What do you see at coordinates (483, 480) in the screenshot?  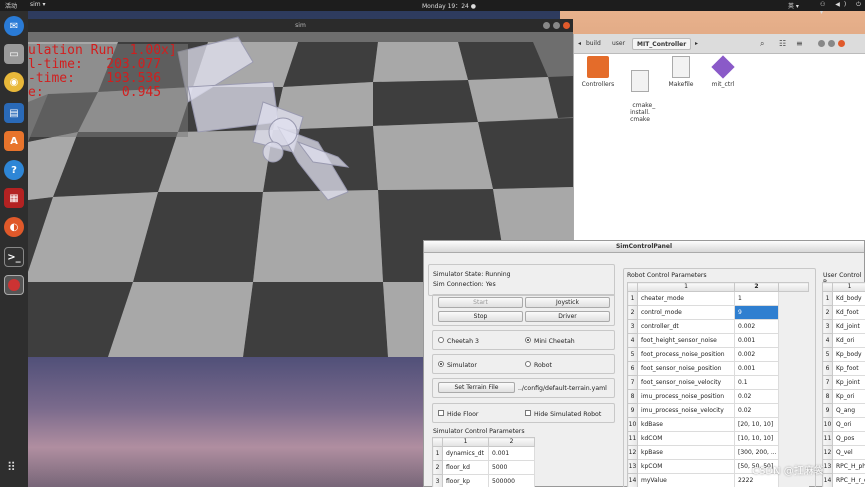 I see `table-row: 3 floor_kp 500000` at bounding box center [483, 480].